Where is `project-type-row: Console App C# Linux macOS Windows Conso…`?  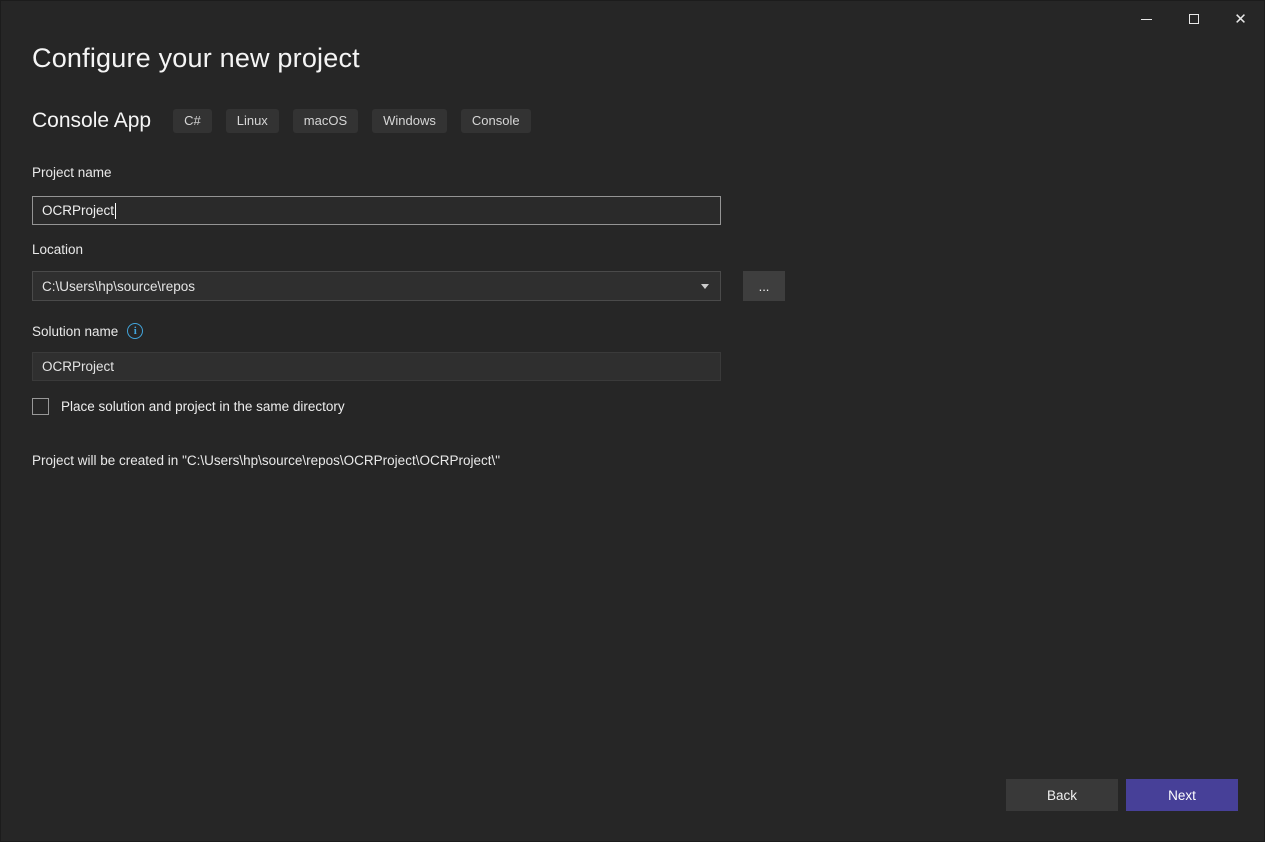
project-type-row: Console App C# Linux macOS Windows Conso… is located at coordinates (281, 121).